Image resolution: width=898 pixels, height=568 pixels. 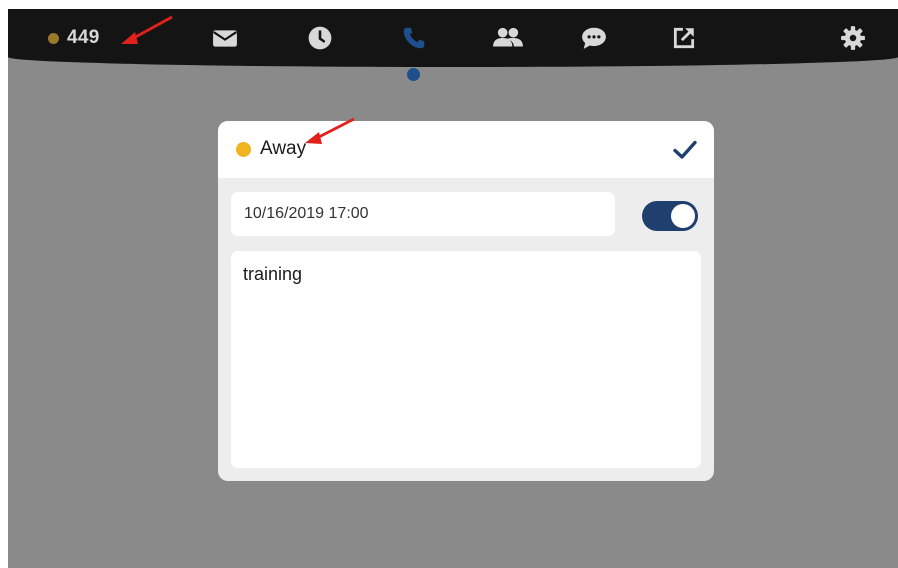 I want to click on chat-nav-button, so click(x=594, y=38).